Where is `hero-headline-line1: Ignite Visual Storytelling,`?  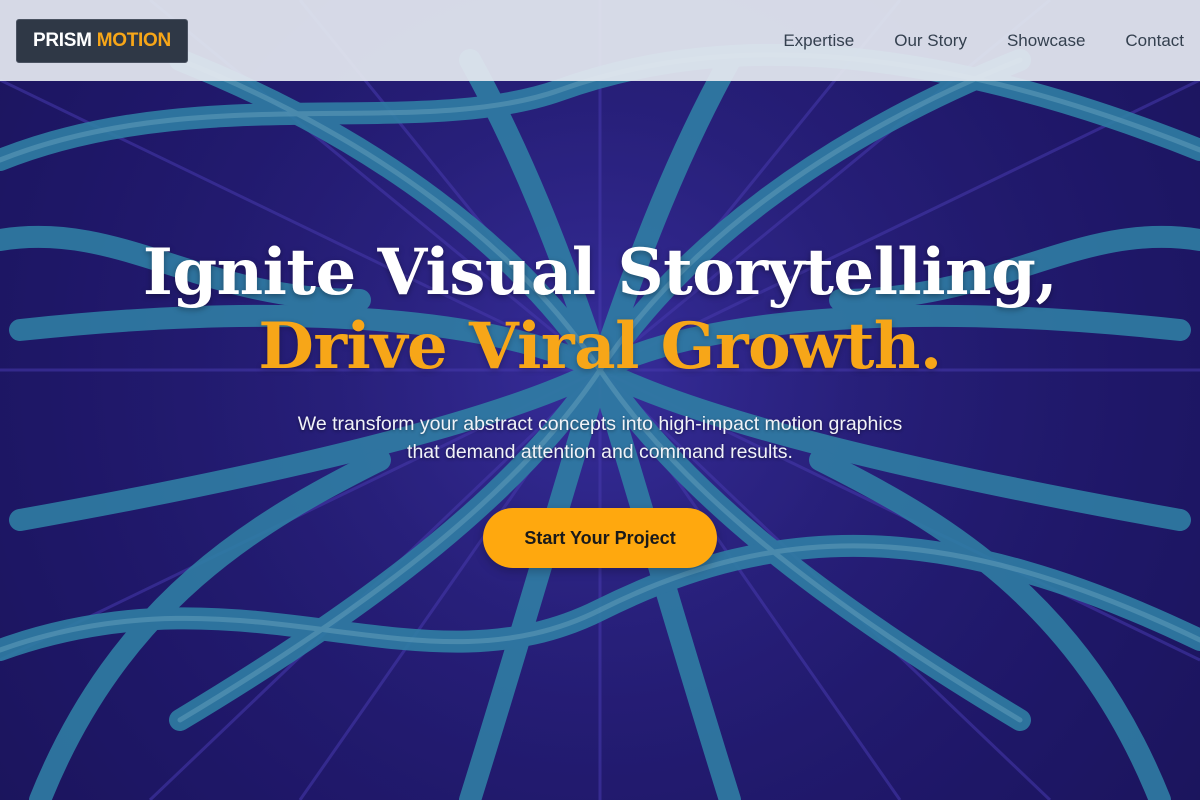 hero-headline-line1: Ignite Visual Storytelling, is located at coordinates (600, 272).